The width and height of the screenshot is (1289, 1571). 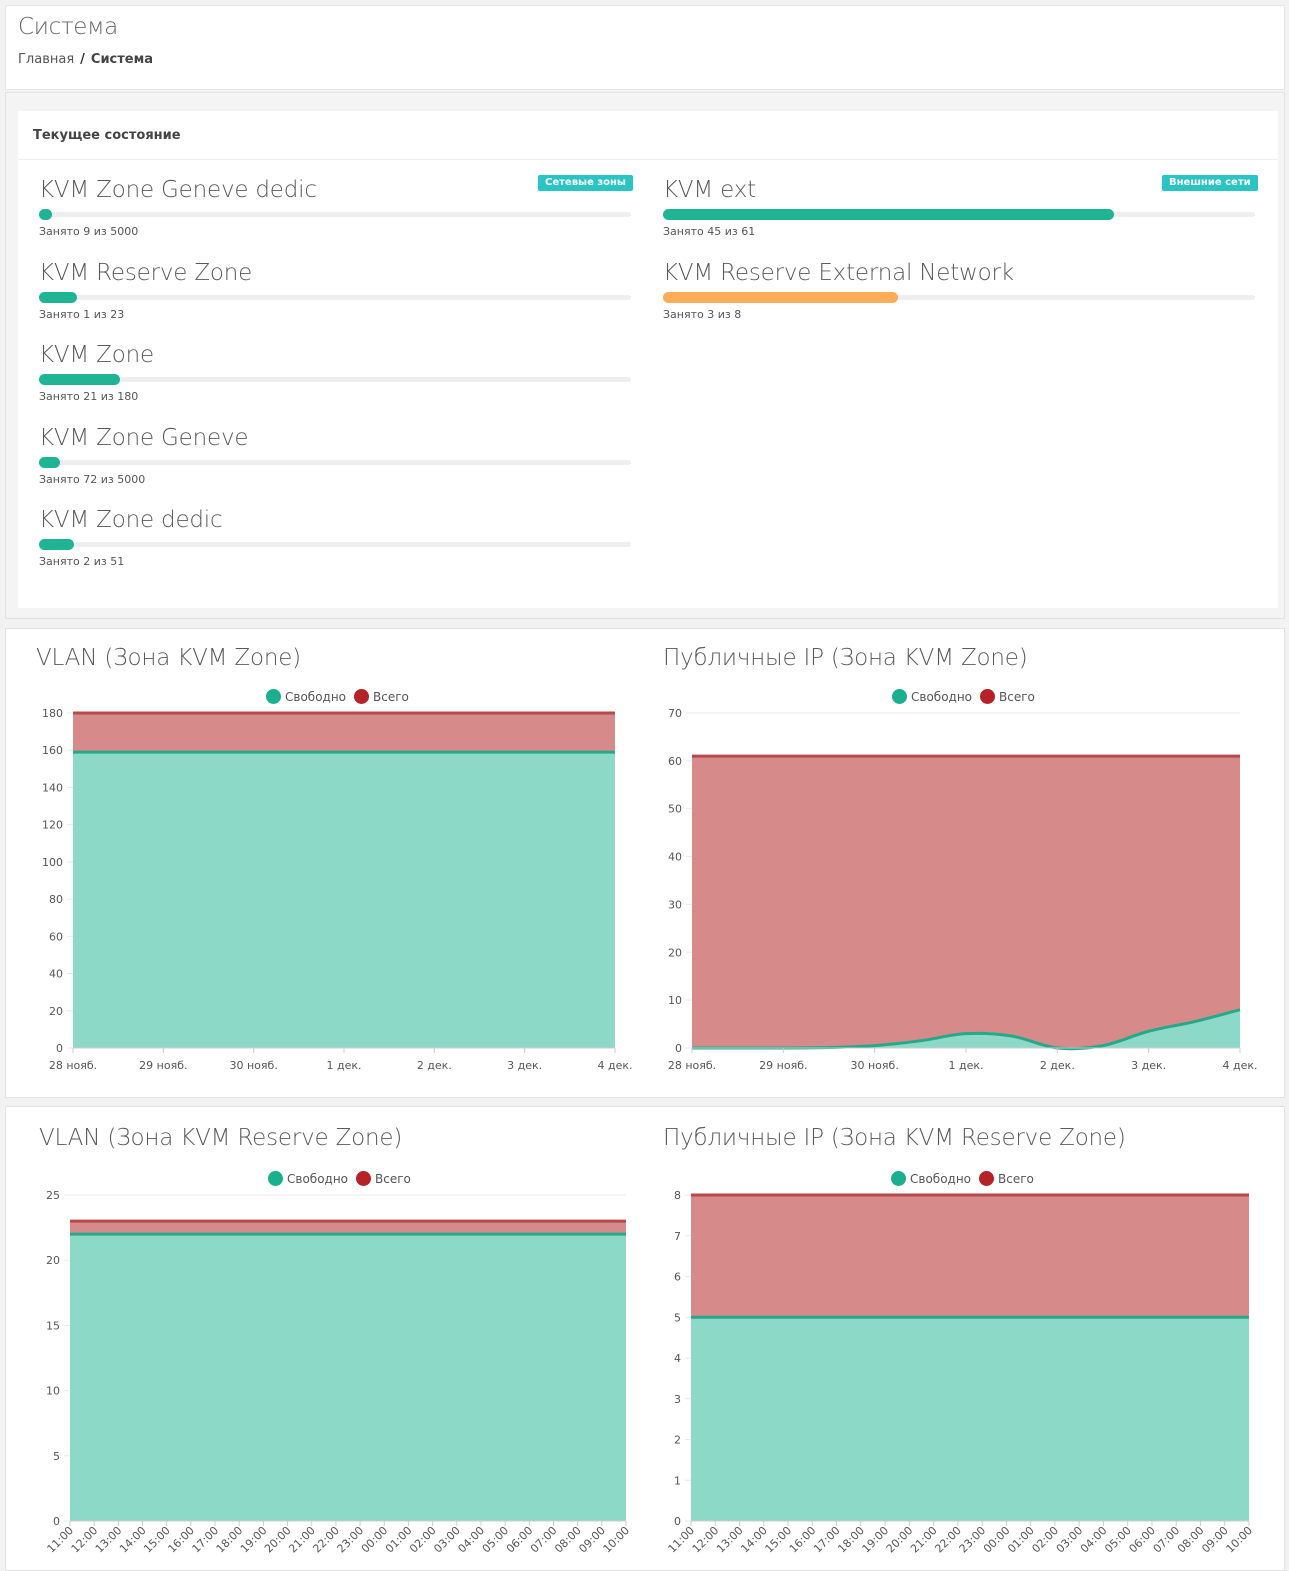 What do you see at coordinates (1070, 1540) in the screenshot?
I see `x-tick-label: 03:00` at bounding box center [1070, 1540].